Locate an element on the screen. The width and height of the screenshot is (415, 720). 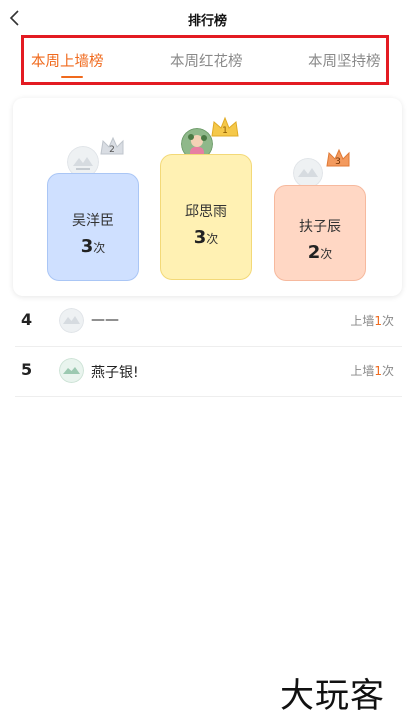
list-item: 4 —— 上墙1次 is located at coordinates (208, 322).